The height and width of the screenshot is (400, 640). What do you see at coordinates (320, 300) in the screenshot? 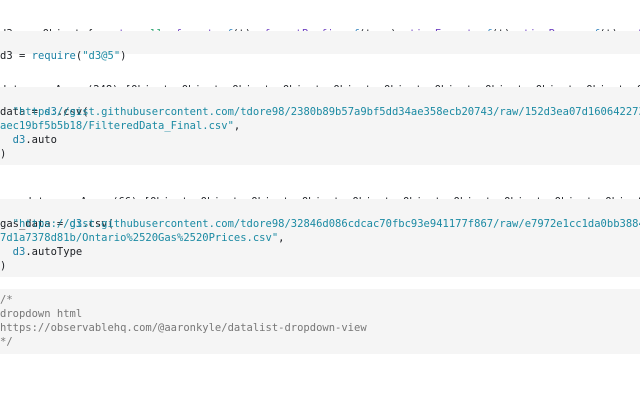
I see `comment-line-1: /*` at bounding box center [320, 300].